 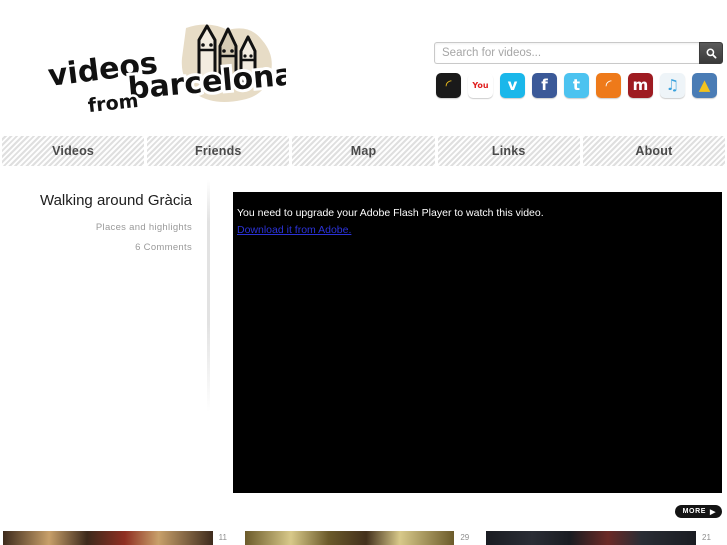 I want to click on logo-word-from: from, so click(x=113, y=102).